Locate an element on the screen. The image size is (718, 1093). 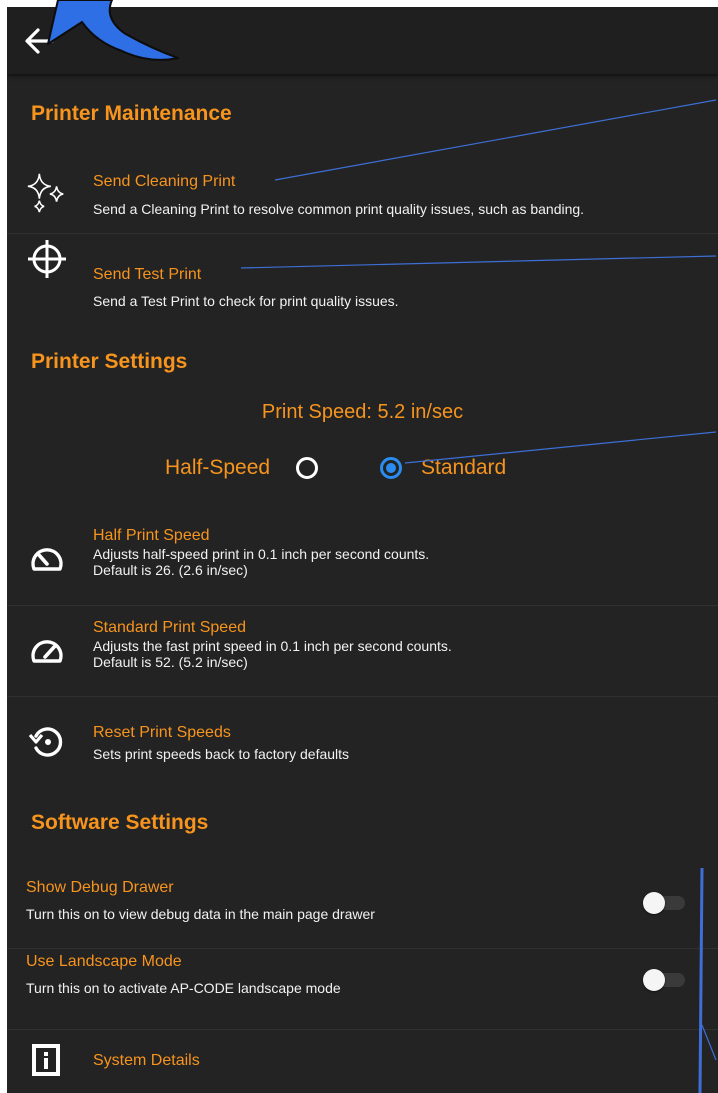
half-print-speed-default: Default is 26. (2.6 in/sec) is located at coordinates (170, 570).